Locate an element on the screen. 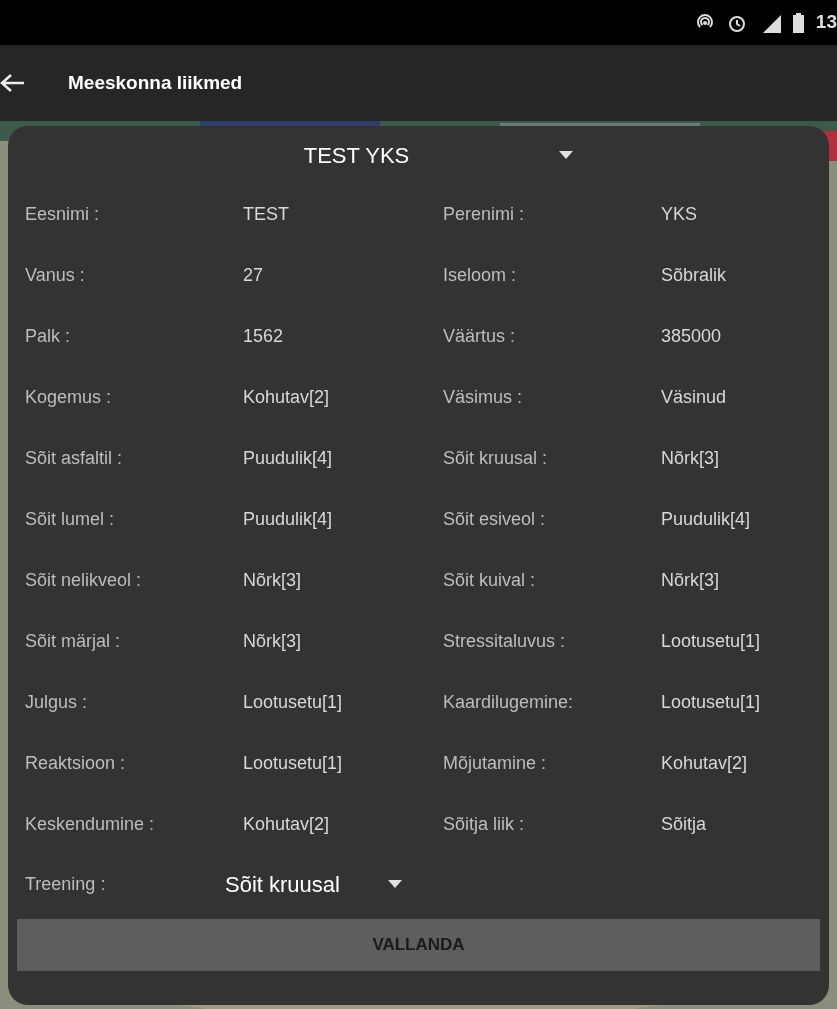 The image size is (837, 1009). field-value: Sõitja is located at coordinates (684, 824).